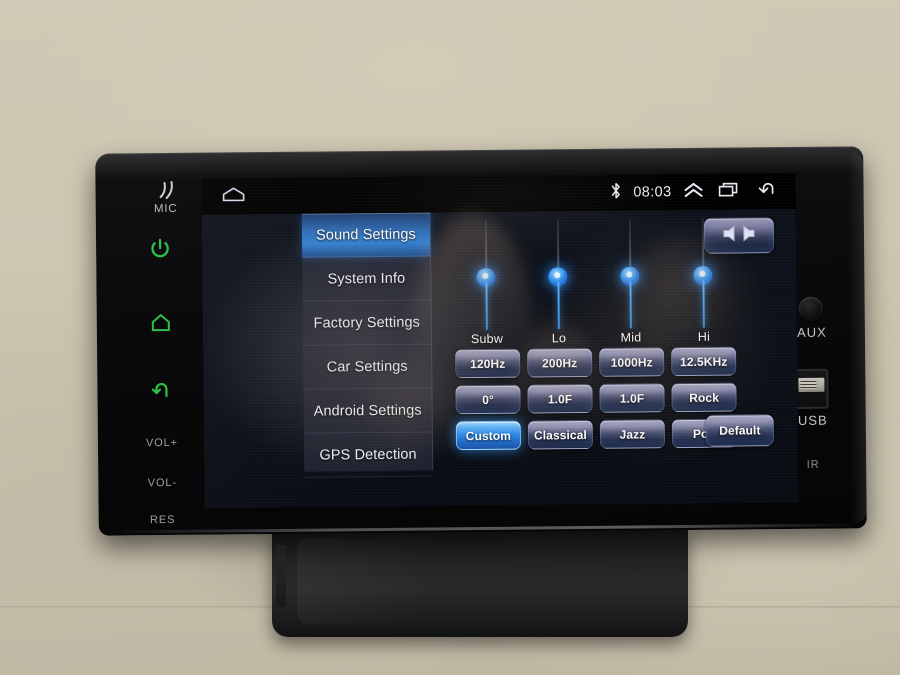  I want to click on recent-apps-icon, so click(729, 191).